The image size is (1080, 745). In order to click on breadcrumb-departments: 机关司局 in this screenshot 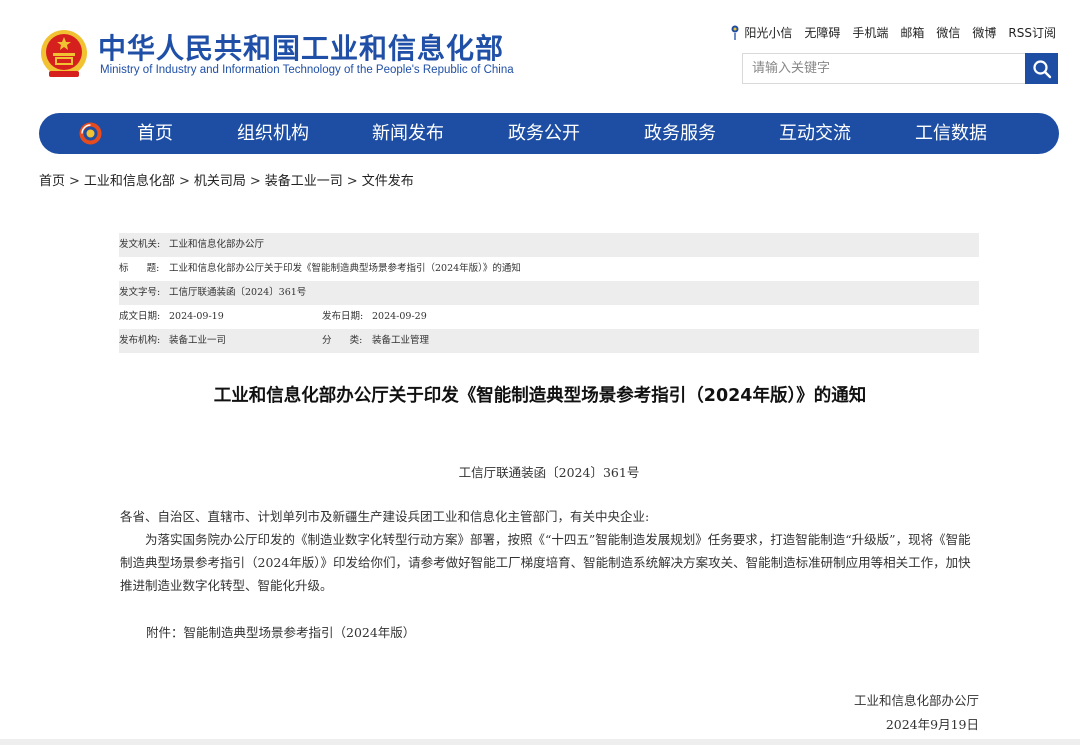, I will do `click(220, 181)`.